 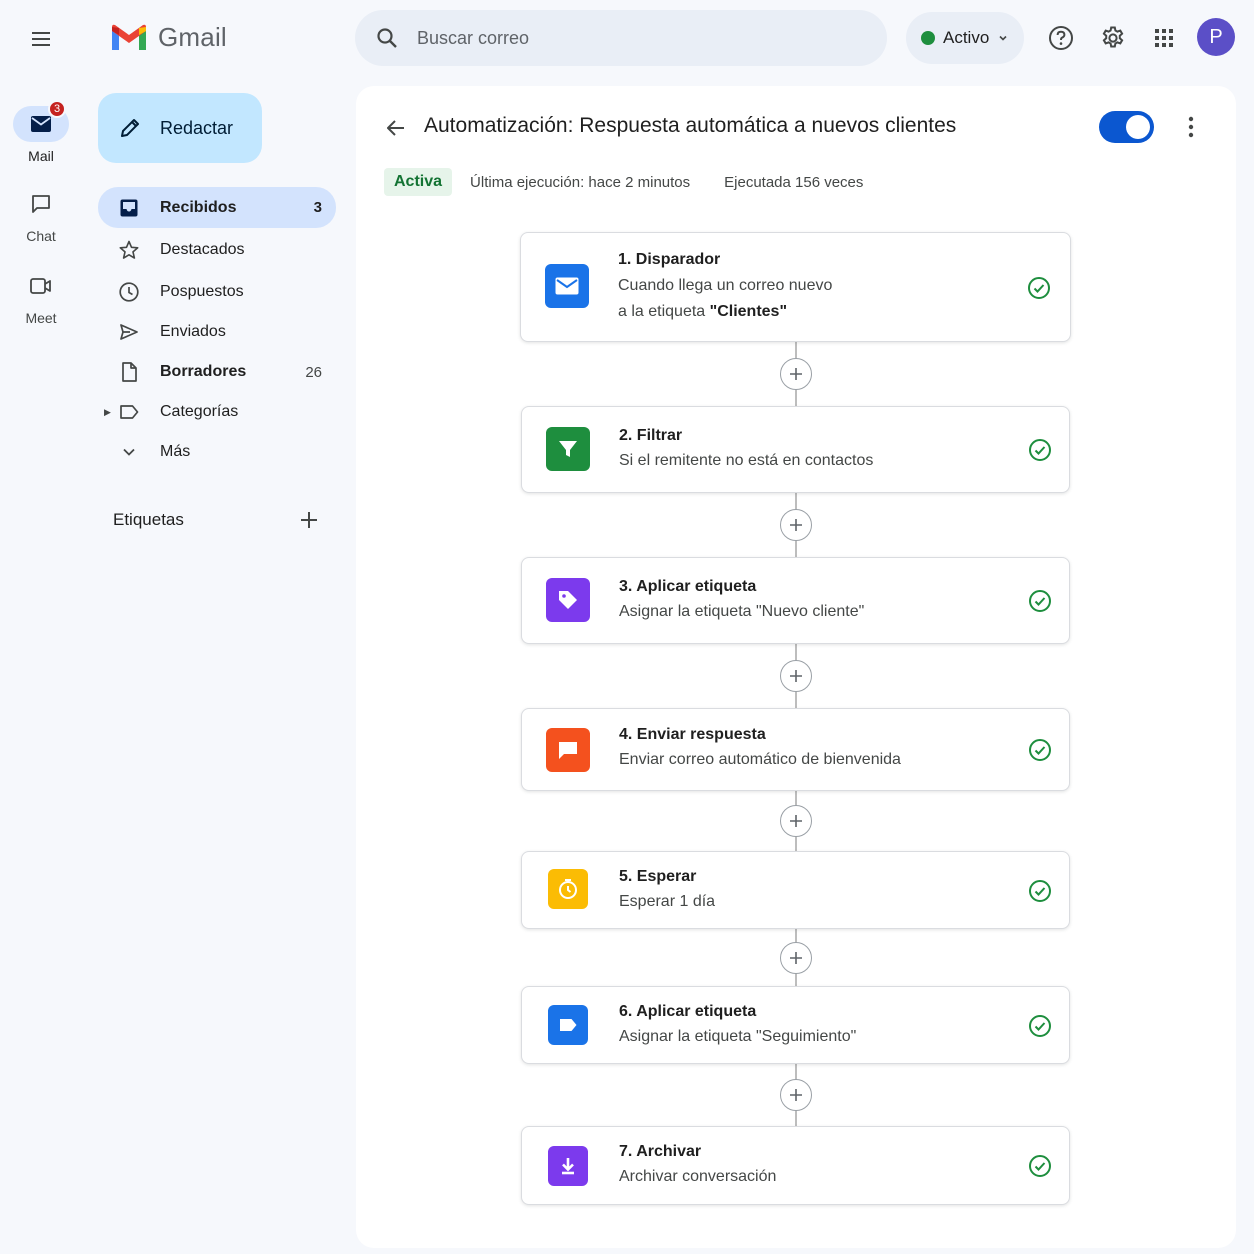 What do you see at coordinates (627, 38) in the screenshot?
I see `search-input` at bounding box center [627, 38].